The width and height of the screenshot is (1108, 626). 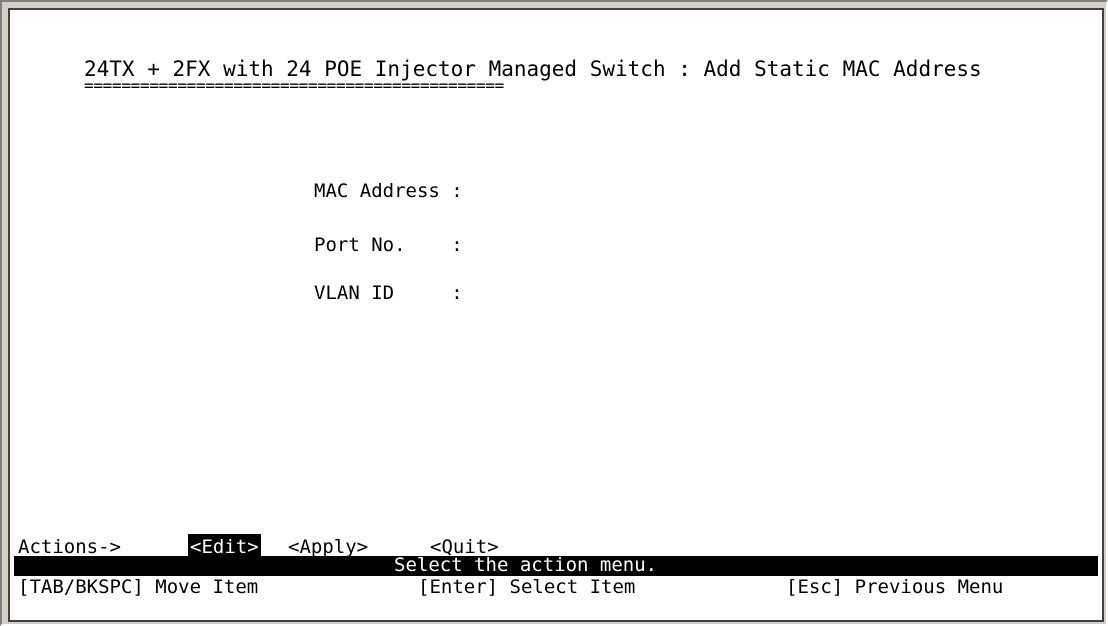 What do you see at coordinates (527, 587) in the screenshot?
I see `hint-select-item: [Enter] Select Item` at bounding box center [527, 587].